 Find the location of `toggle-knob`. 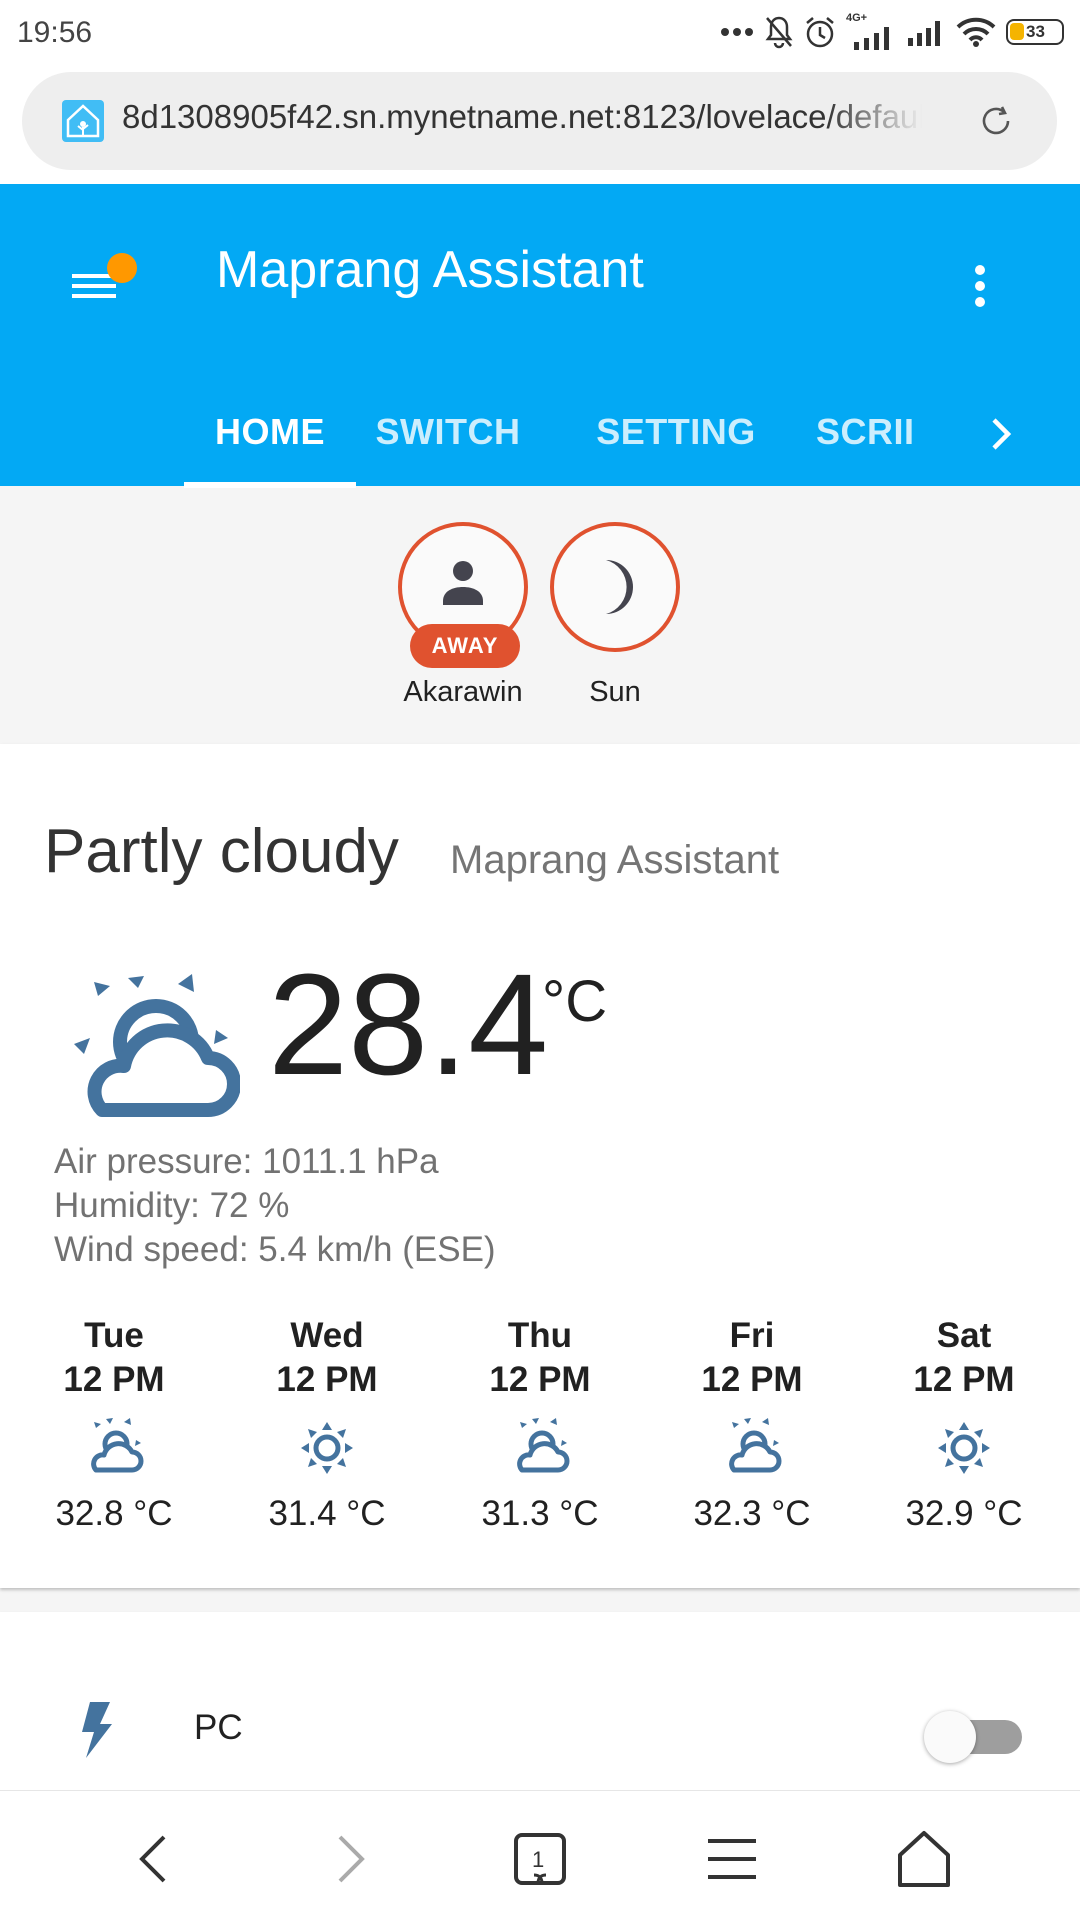

toggle-knob is located at coordinates (950, 1737).